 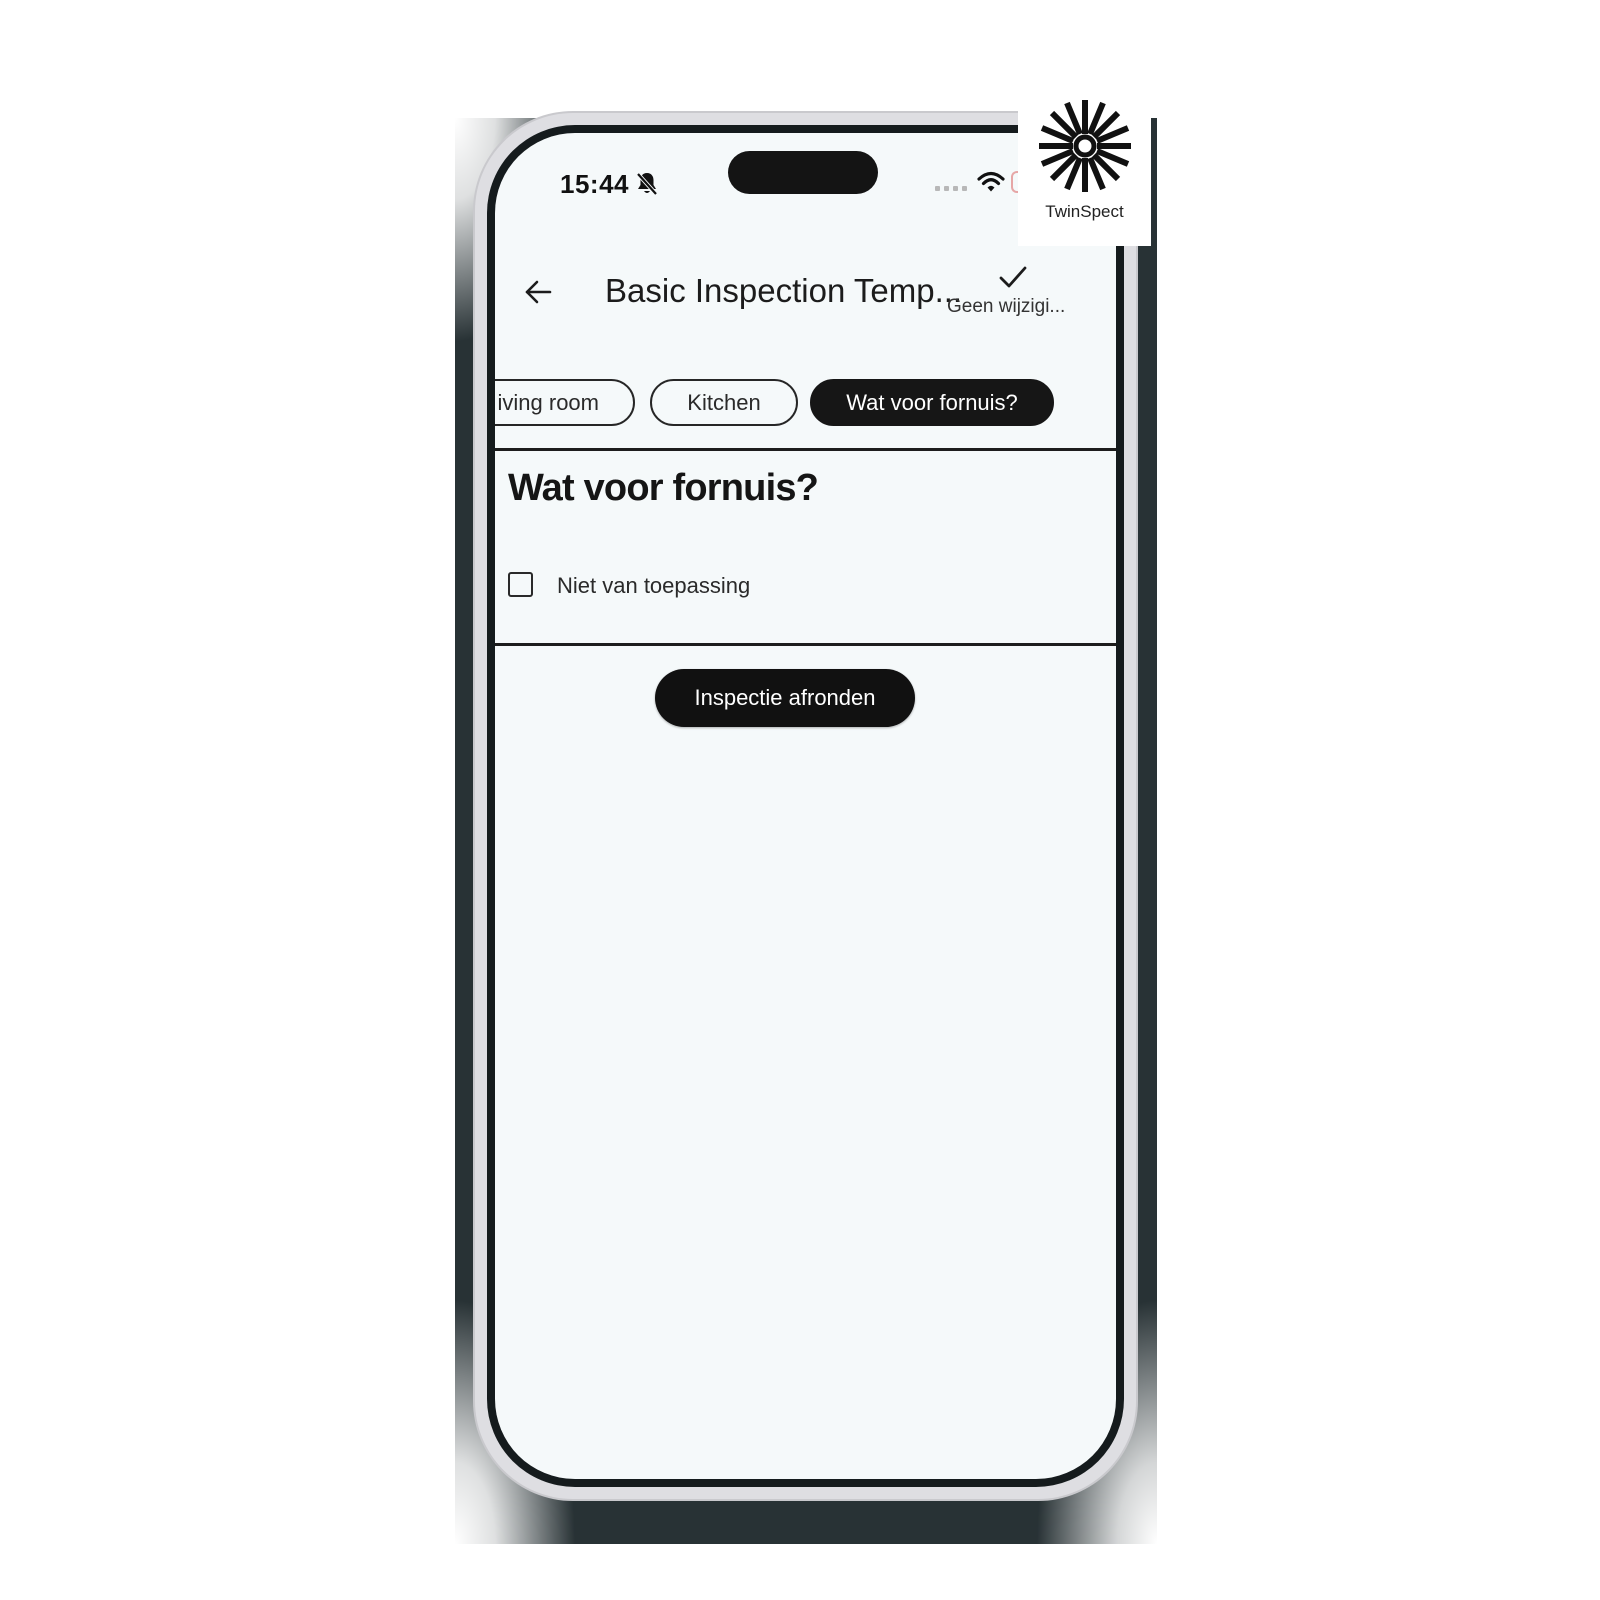 I want to click on brand-logo: TwinSpect, so click(x=1084, y=166).